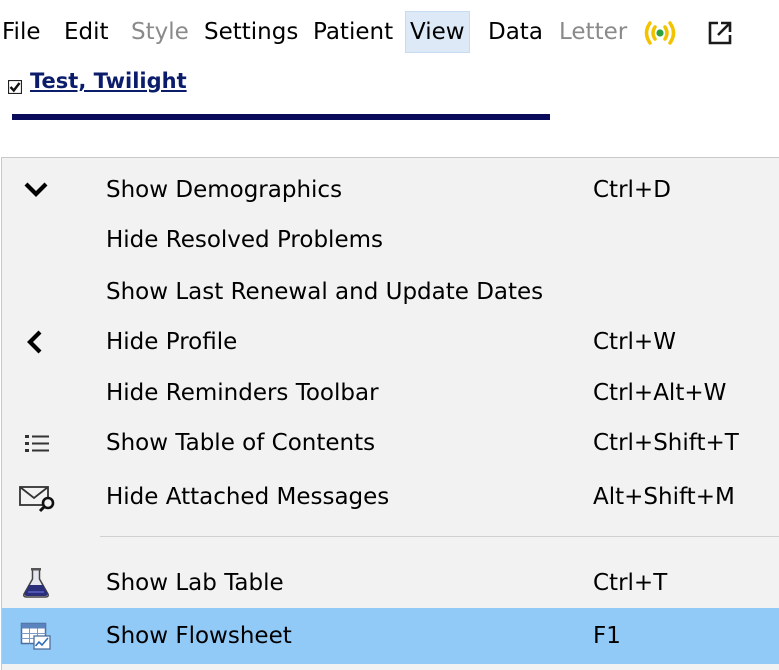  Describe the element at coordinates (86, 32) in the screenshot. I see `menu-edit: Edit` at that location.